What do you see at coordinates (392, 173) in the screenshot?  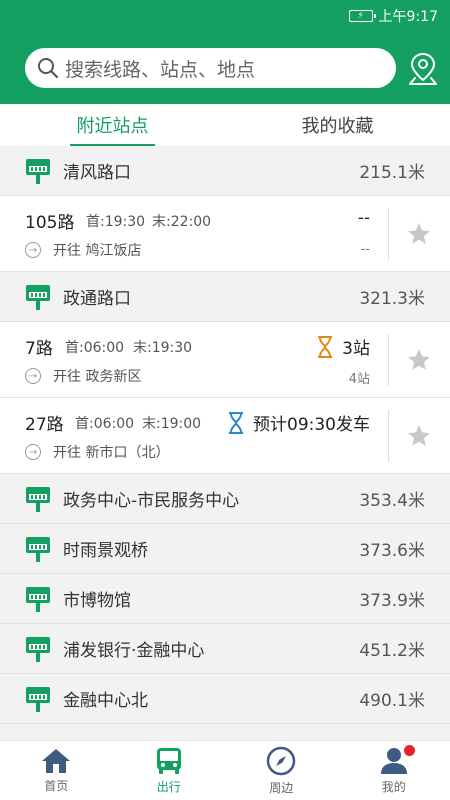 I see `stop-distance: 215.1米` at bounding box center [392, 173].